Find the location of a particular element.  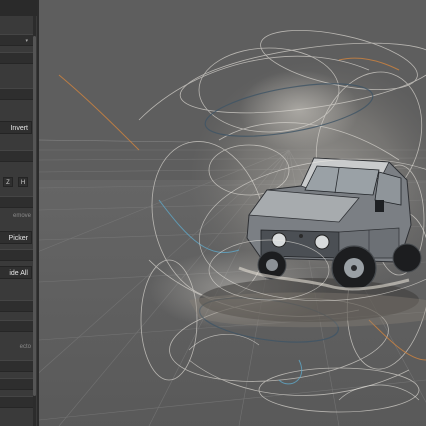

dropdown-field: ▾ is located at coordinates (17, 40).